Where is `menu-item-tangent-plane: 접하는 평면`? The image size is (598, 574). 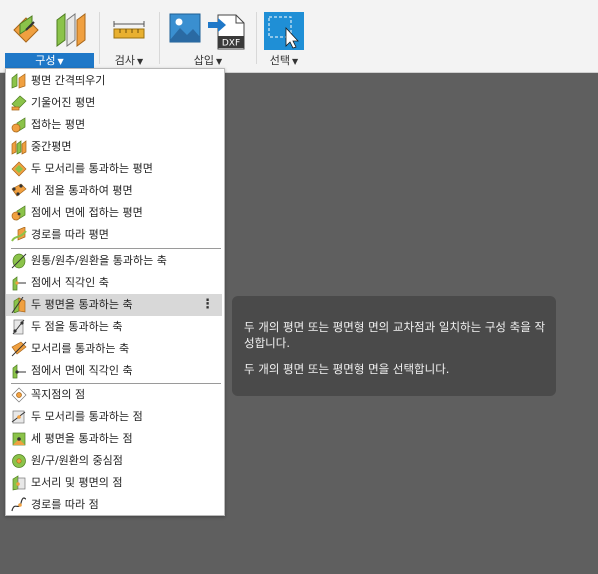
menu-item-tangent-plane: 접하는 평면 is located at coordinates (114, 125).